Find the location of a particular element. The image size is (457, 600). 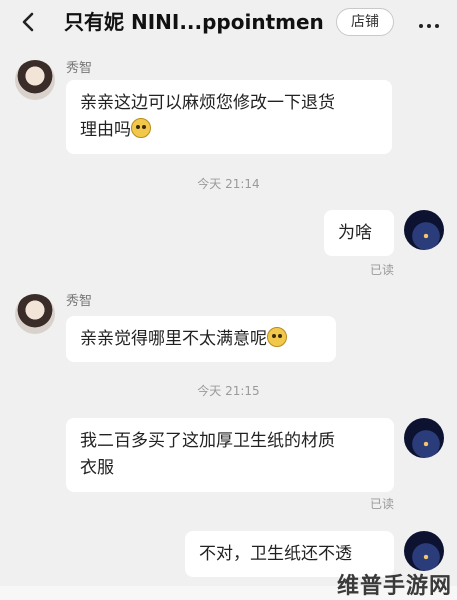

more-options-button is located at coordinates (429, 22).